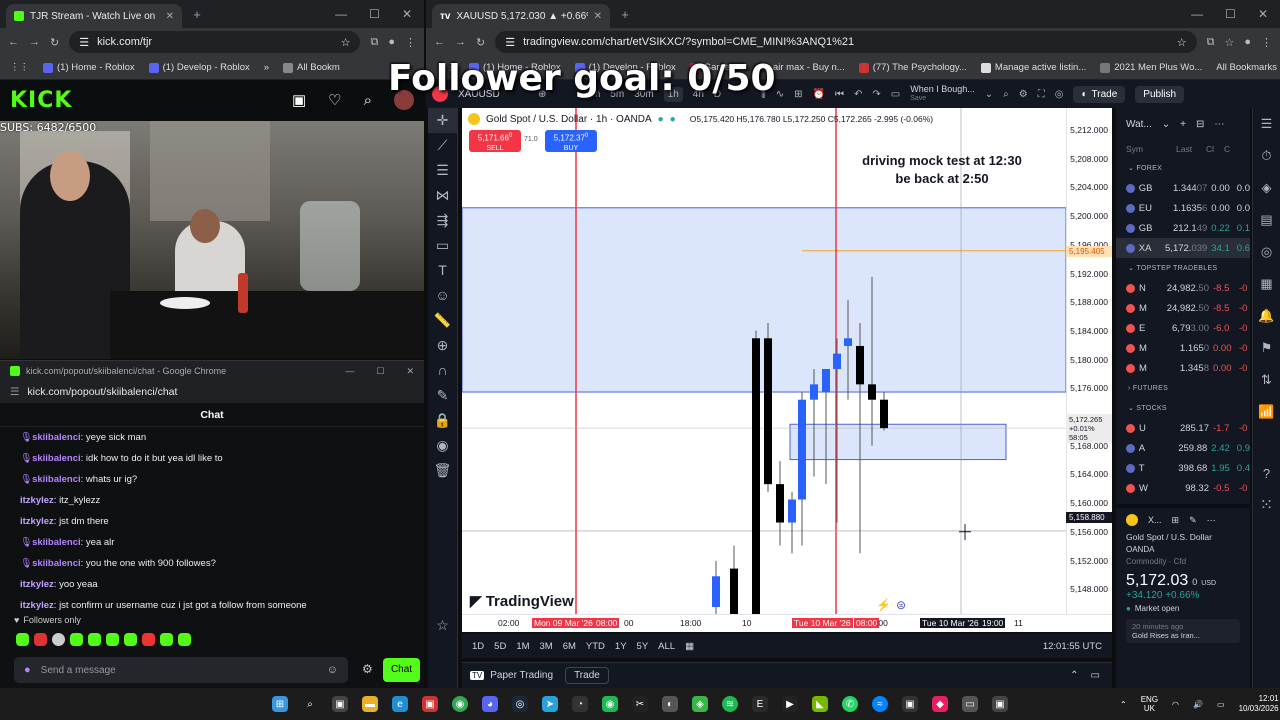 This screenshot has width=1280, height=720. What do you see at coordinates (520, 704) in the screenshot?
I see `steam-icon: ◎` at bounding box center [520, 704].